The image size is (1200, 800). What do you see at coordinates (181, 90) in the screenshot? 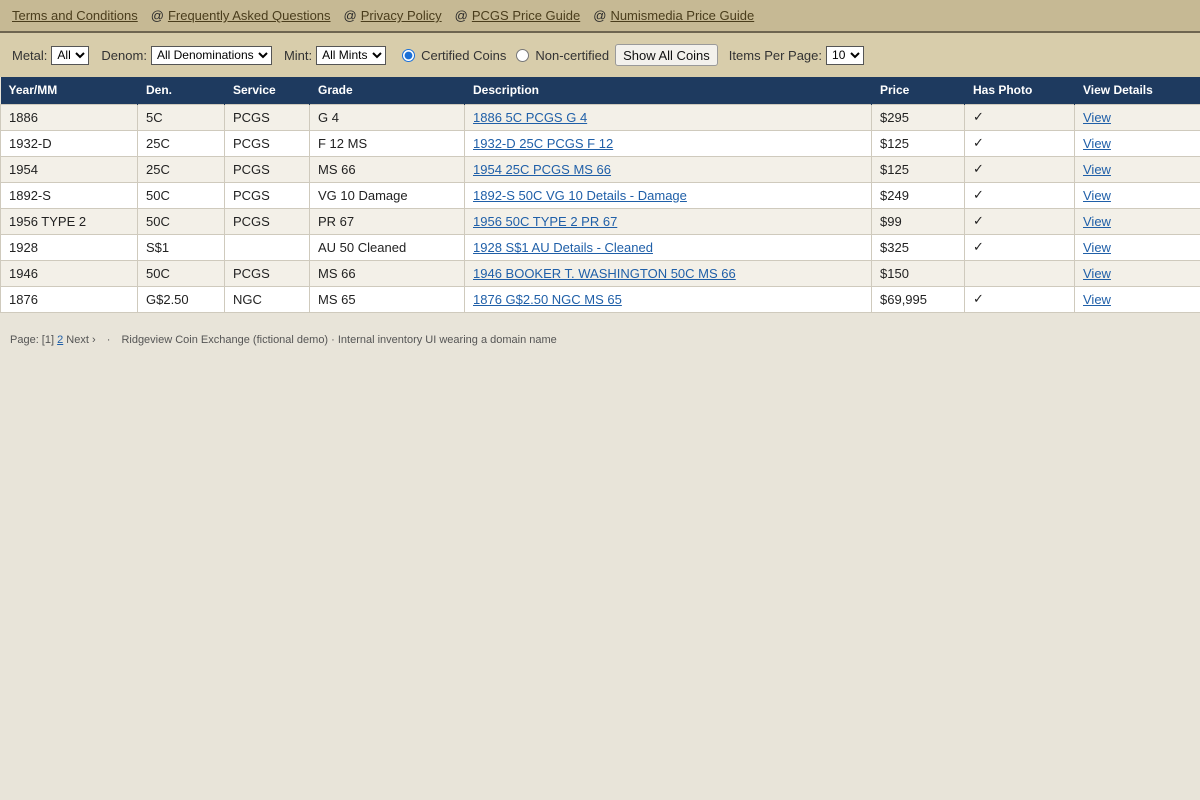
I see `header-den: Den.` at bounding box center [181, 90].